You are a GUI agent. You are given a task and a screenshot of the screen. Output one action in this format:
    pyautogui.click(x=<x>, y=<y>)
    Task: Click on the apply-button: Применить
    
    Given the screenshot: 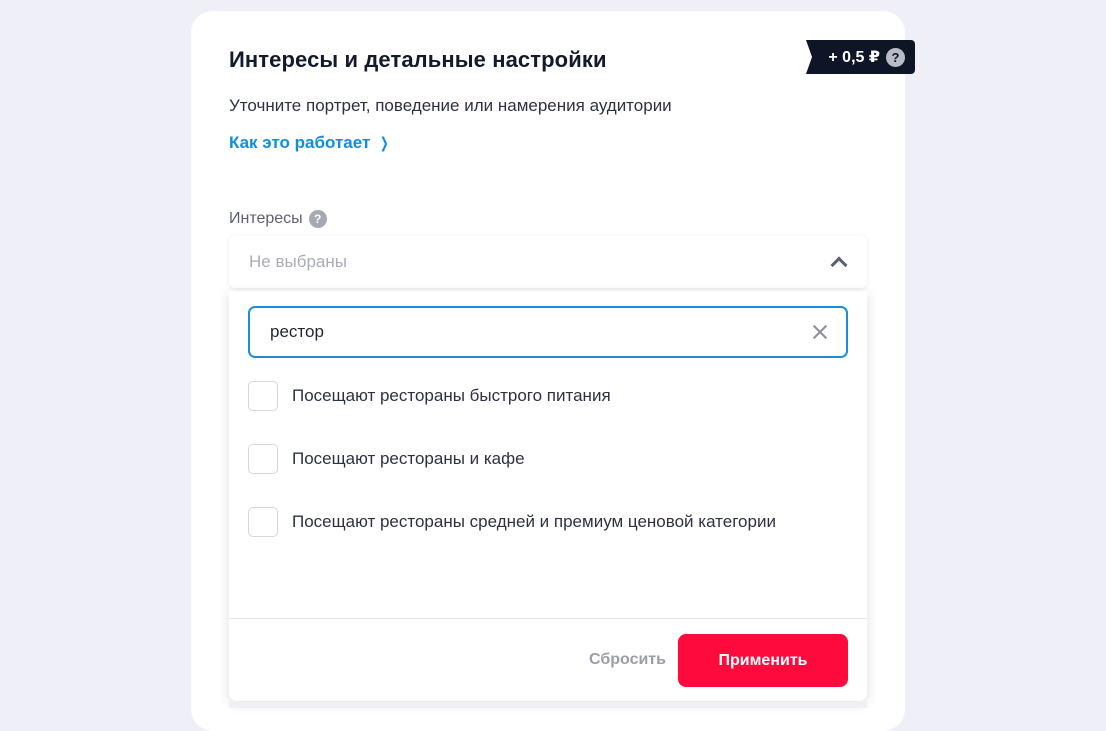 What is the action you would take?
    pyautogui.click(x=763, y=660)
    